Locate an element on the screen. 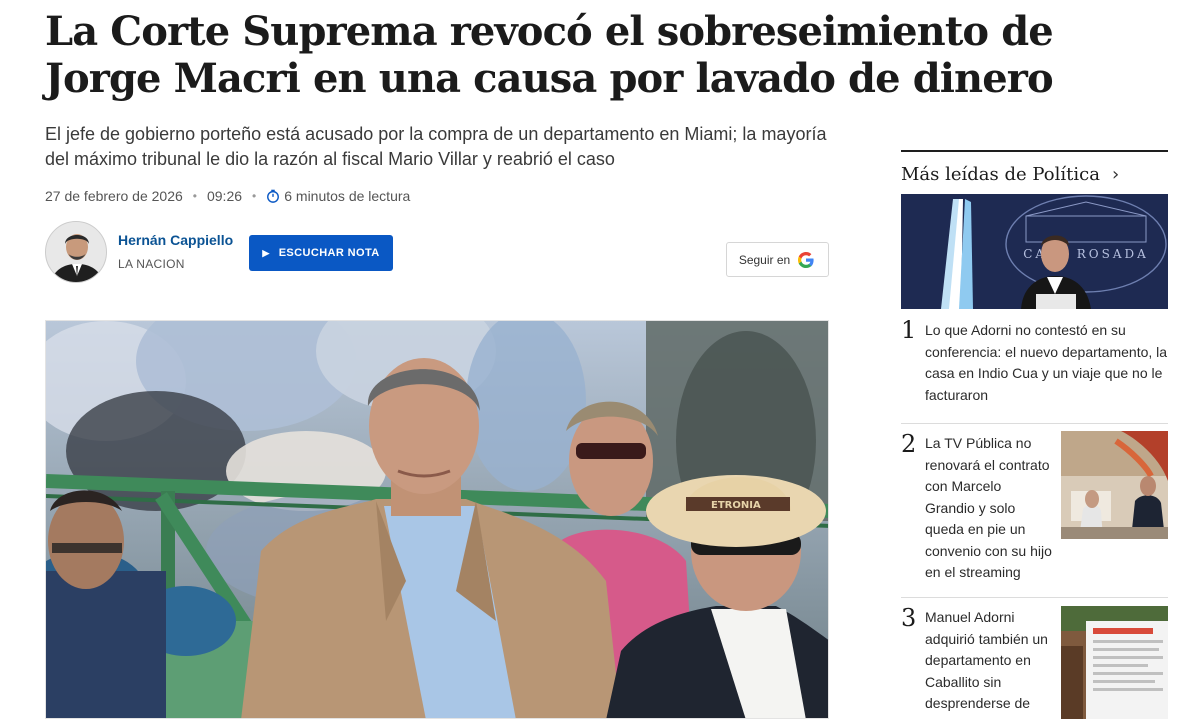 The image size is (1200, 719). sidebar-divider is located at coordinates (1034, 151).